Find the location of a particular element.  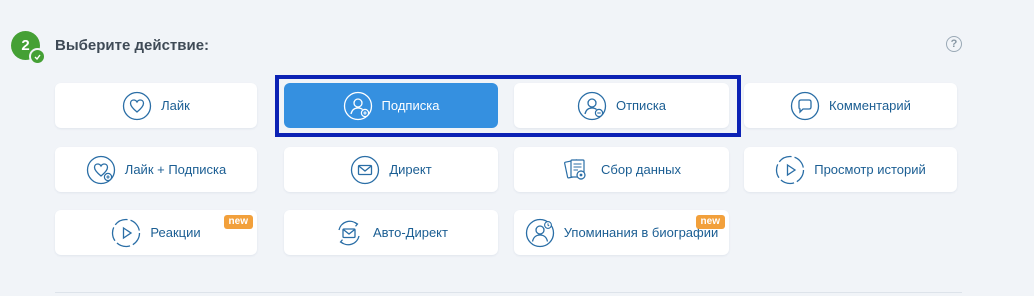

action-label: Отписка is located at coordinates (641, 105).